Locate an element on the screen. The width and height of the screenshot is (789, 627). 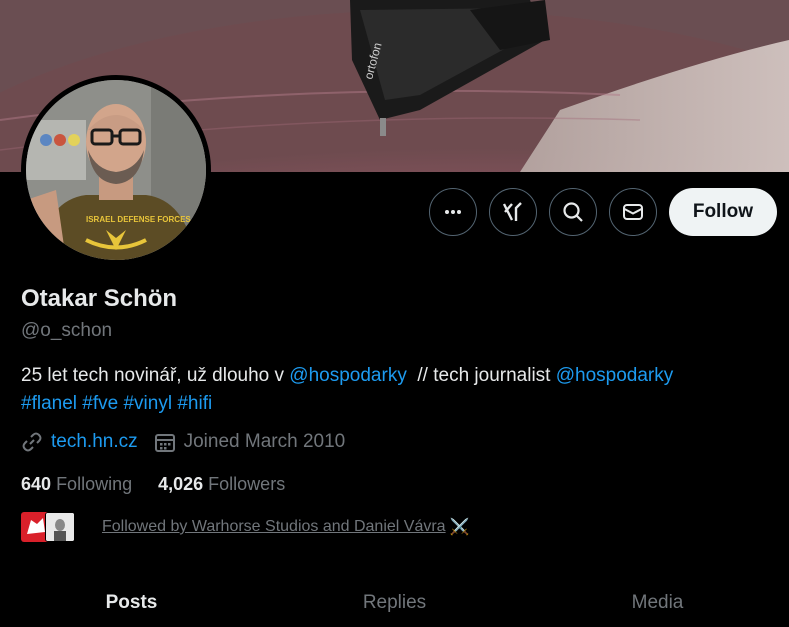
following-count: 640 is located at coordinates (36, 484).